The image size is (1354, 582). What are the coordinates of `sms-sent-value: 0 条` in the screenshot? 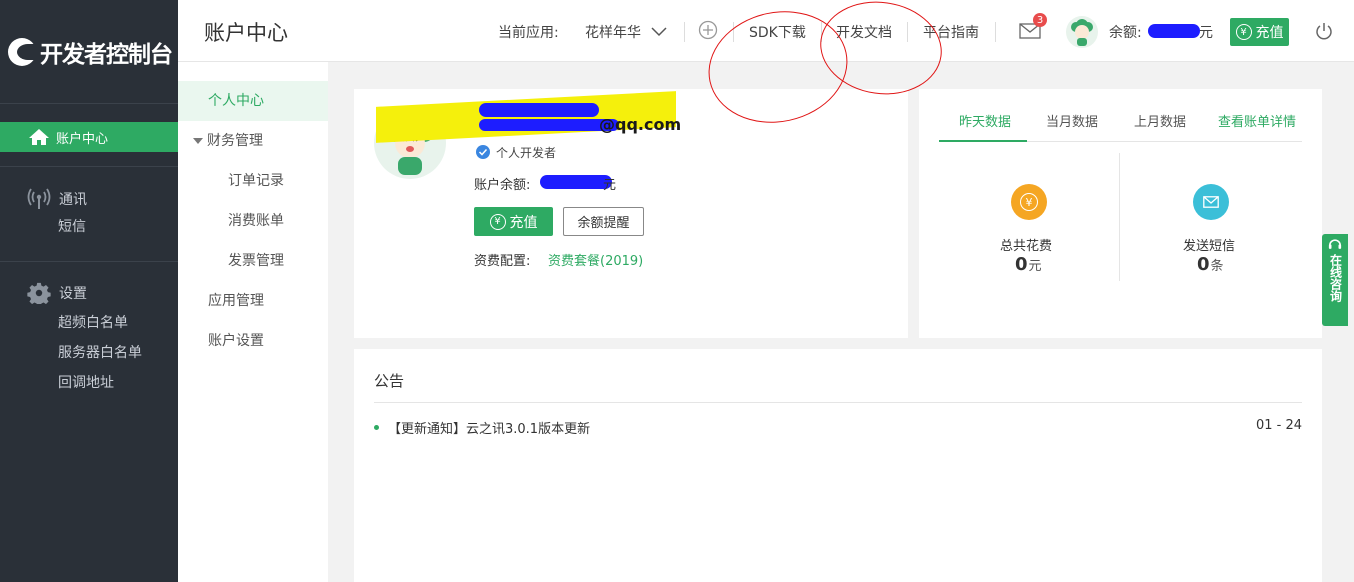 It's located at (1210, 264).